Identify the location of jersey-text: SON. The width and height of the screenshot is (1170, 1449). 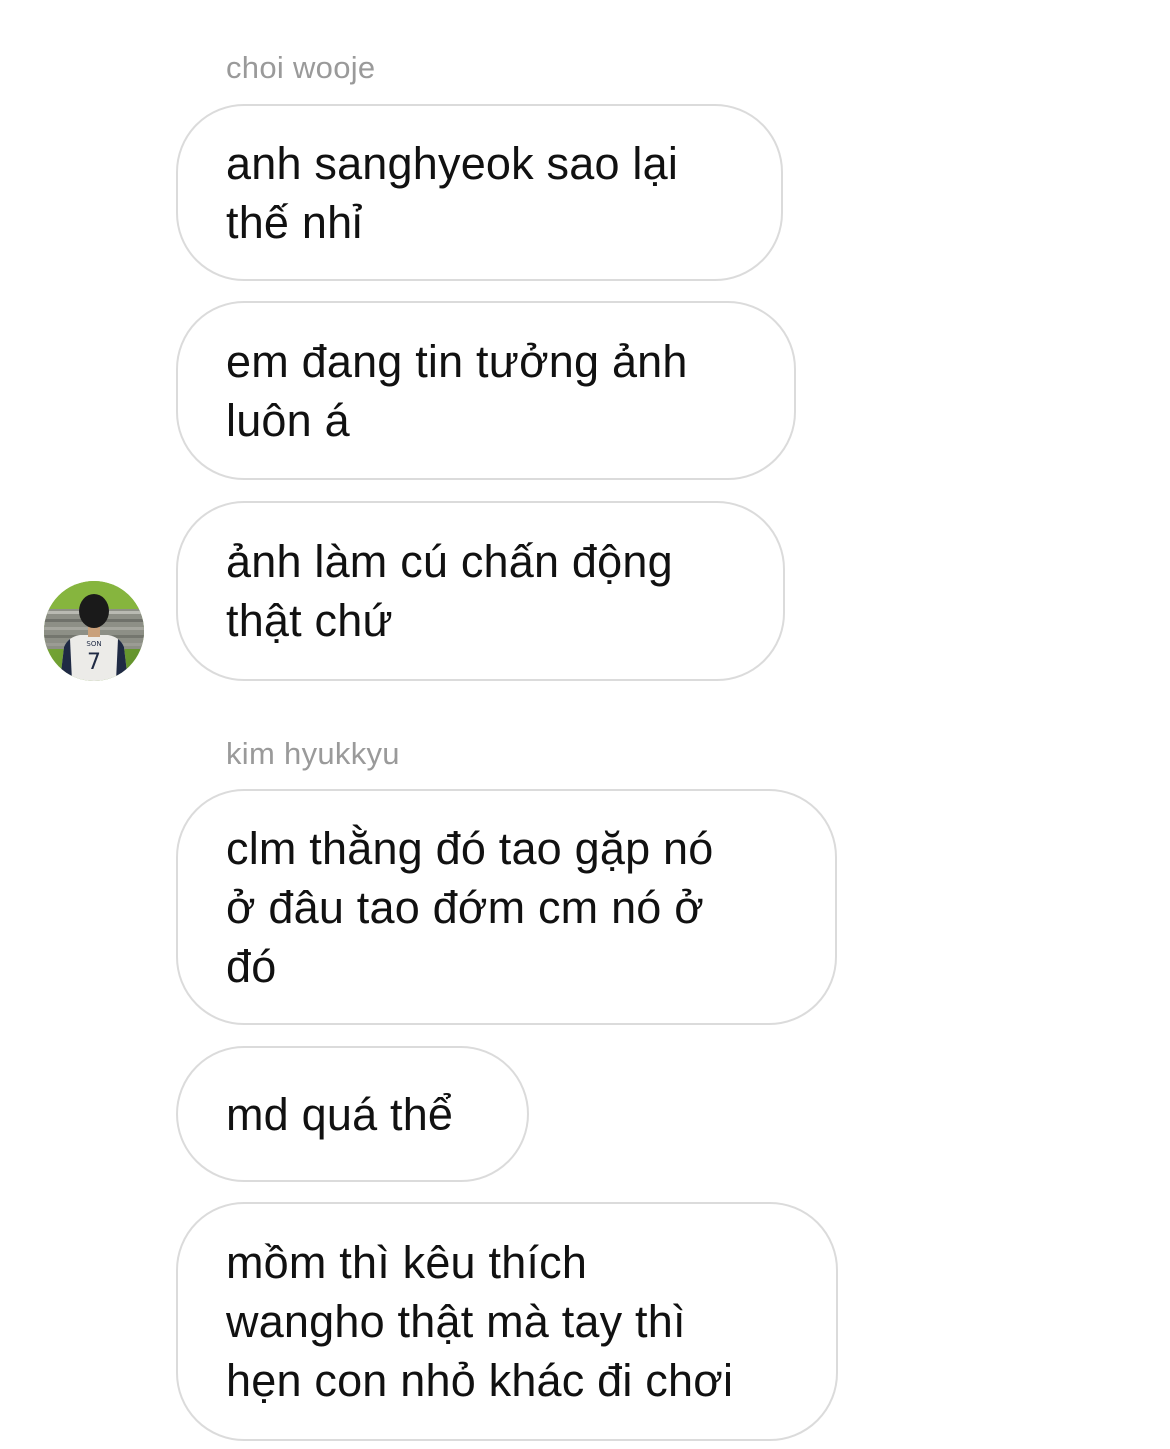
(93, 644).